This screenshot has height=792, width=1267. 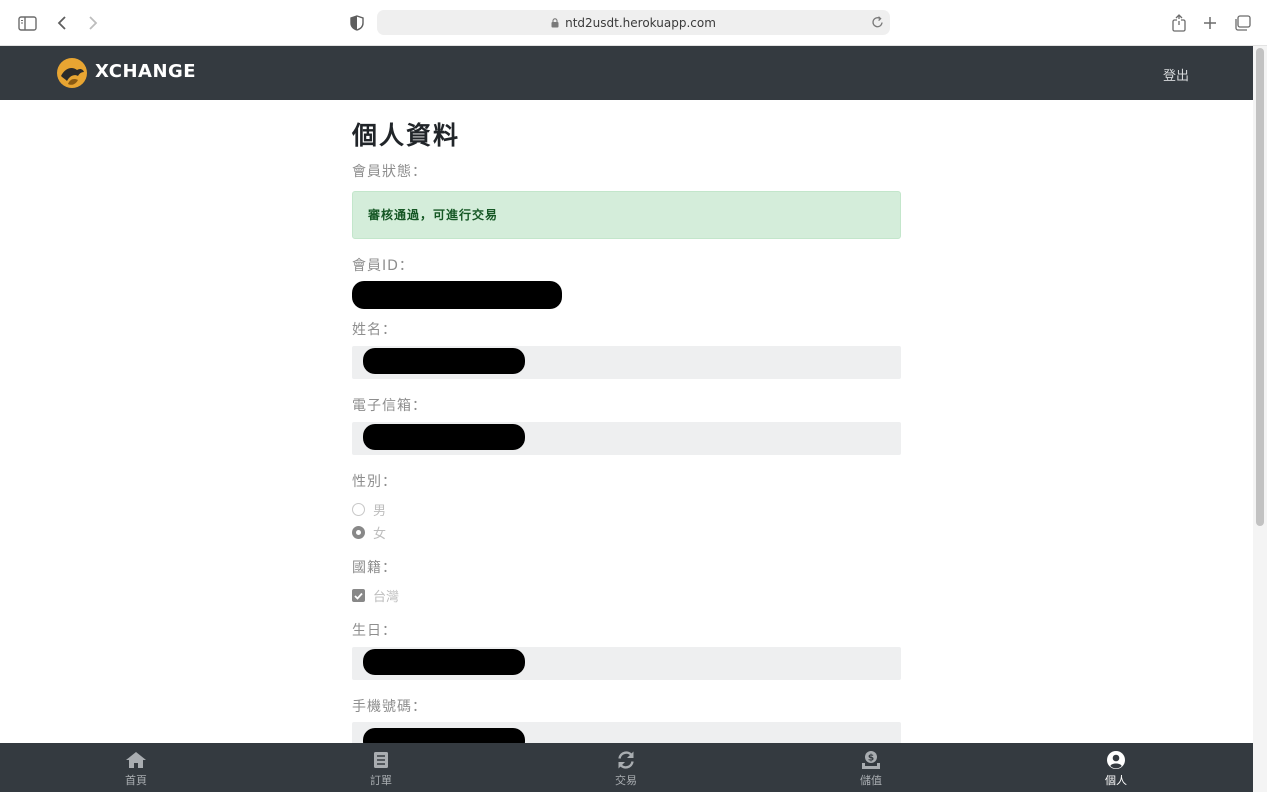 What do you see at coordinates (444, 437) in the screenshot?
I see `redacted-email` at bounding box center [444, 437].